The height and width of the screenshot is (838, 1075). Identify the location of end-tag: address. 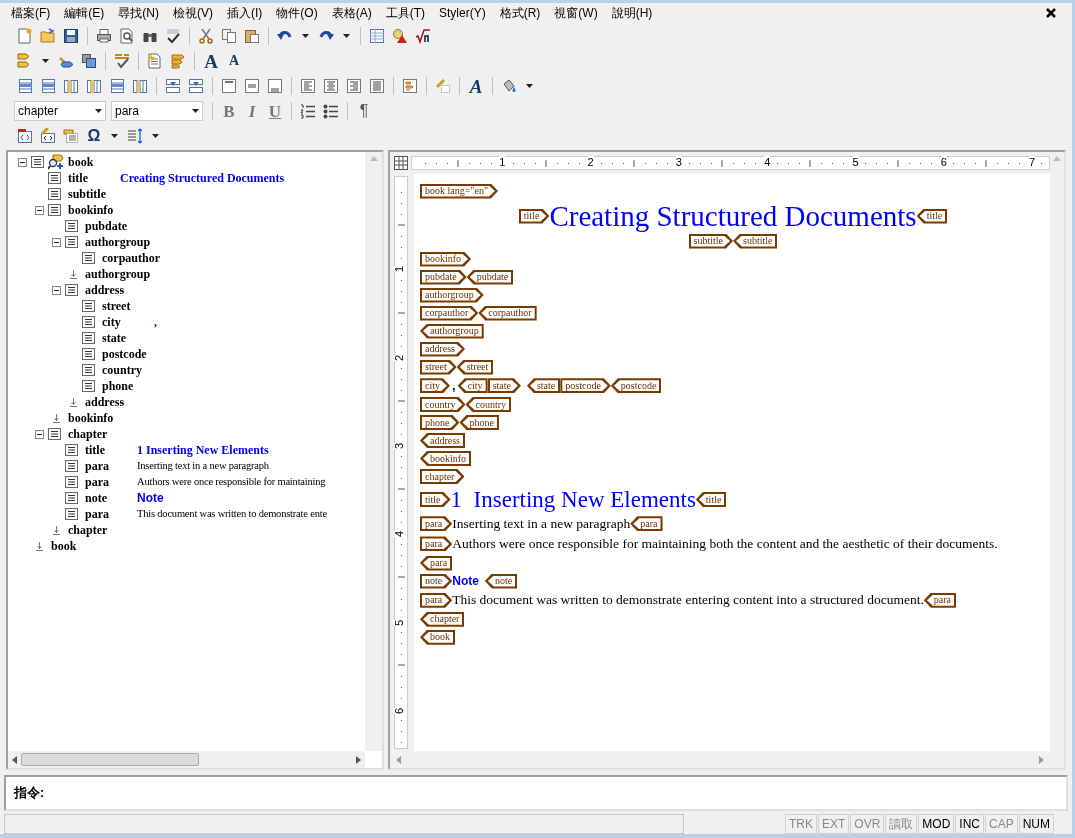
(442, 440).